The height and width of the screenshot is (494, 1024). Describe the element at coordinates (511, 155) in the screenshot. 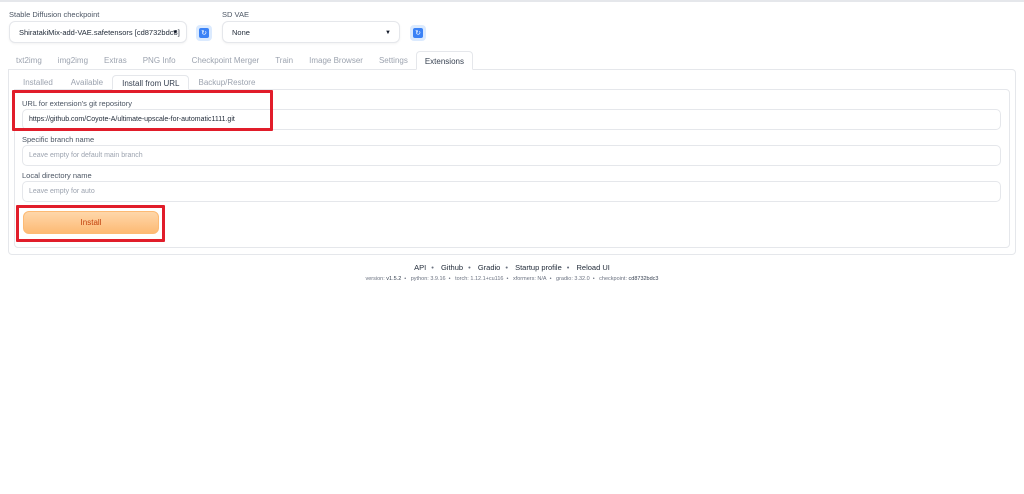

I see `branch-input: Leave empty for default main branch` at that location.